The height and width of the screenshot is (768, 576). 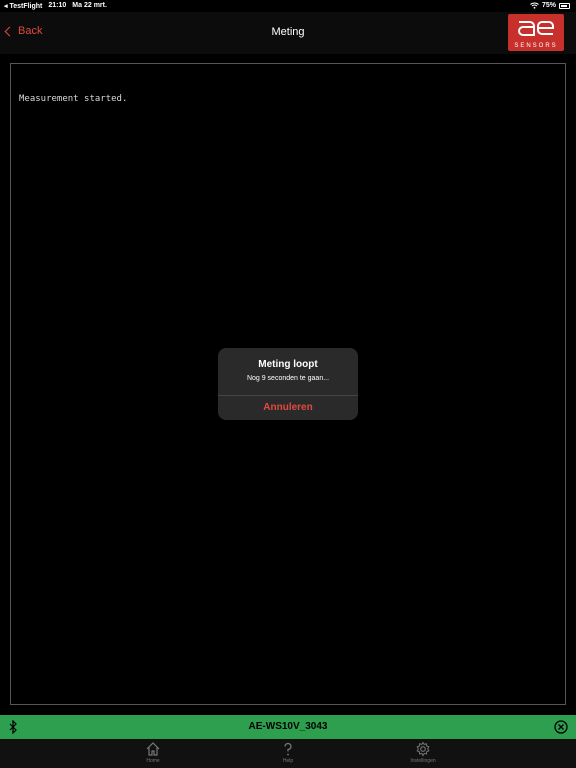 What do you see at coordinates (57, 5) in the screenshot?
I see `status-time: 21:10` at bounding box center [57, 5].